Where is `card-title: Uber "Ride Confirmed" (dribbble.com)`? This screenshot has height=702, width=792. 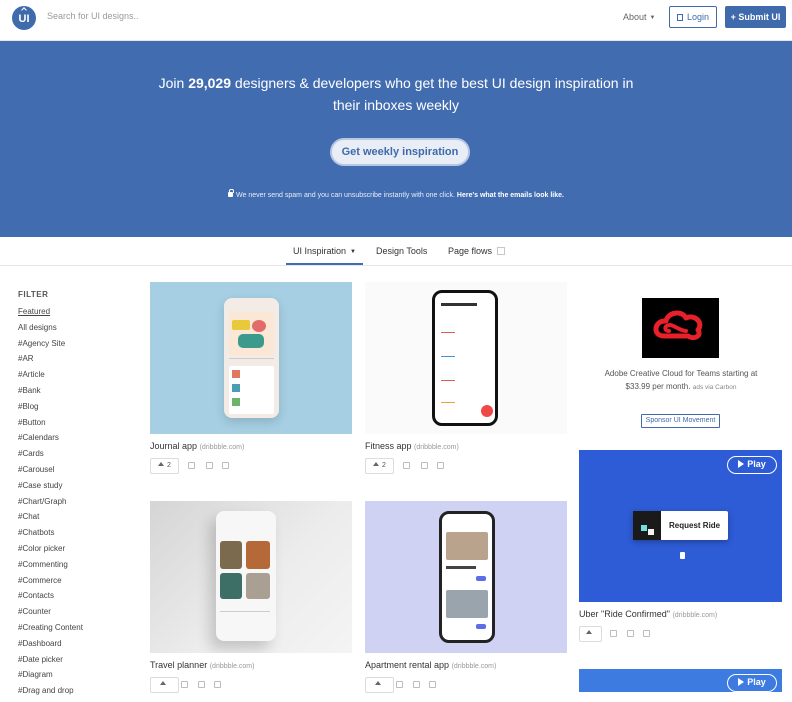
card-title: Uber "Ride Confirmed" (dribbble.com) is located at coordinates (648, 614).